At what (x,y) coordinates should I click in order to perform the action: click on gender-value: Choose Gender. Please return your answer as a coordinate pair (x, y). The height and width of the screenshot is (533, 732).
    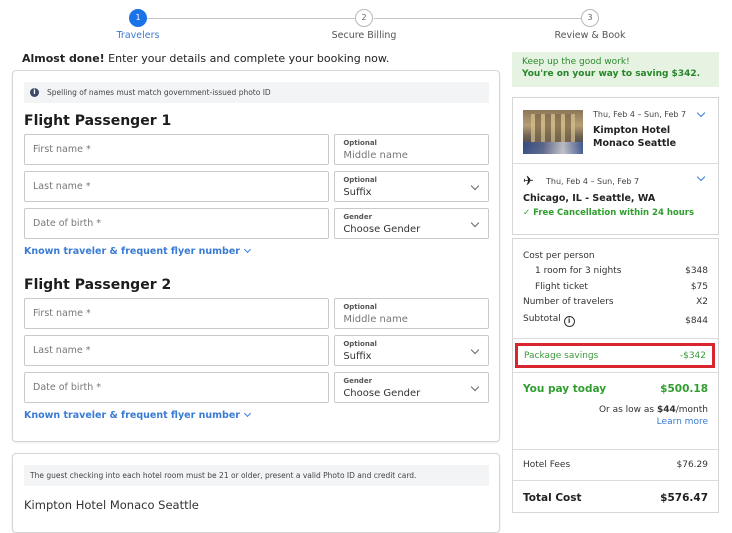
    Looking at the image, I should click on (382, 229).